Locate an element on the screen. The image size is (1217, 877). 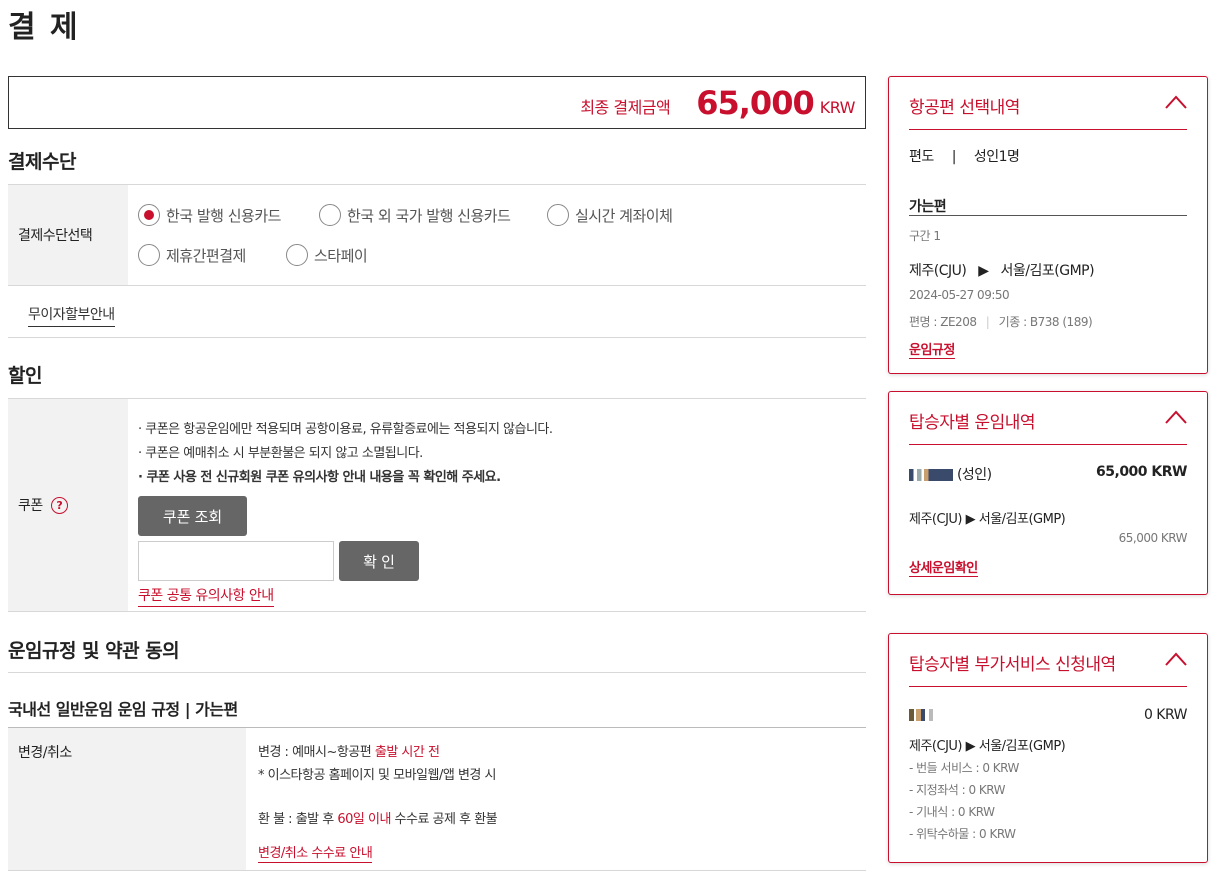
rule-text: 수수료 공제 후 환불 is located at coordinates (444, 819).